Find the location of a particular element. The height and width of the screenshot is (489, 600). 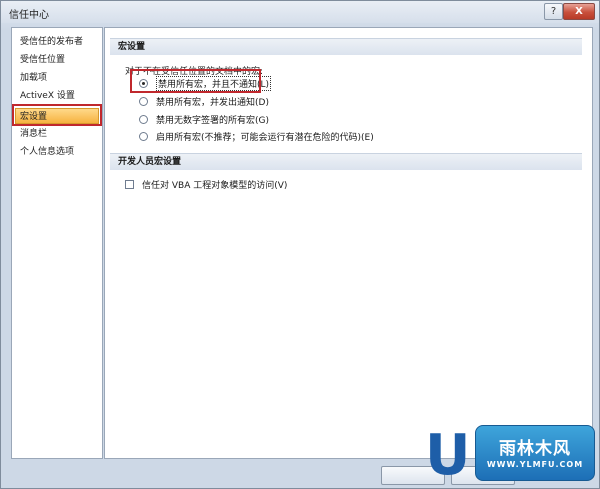

radio-disable-no-notify: 禁用所有宏，并且不通知(L) is located at coordinates (205, 83).